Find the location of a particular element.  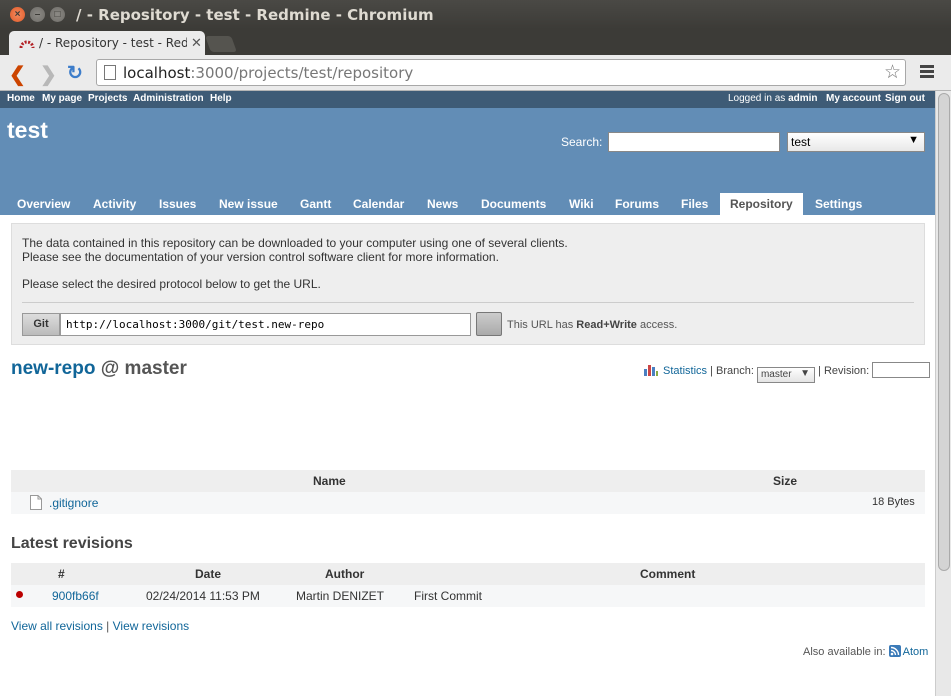

tab-close-icon: ✕ is located at coordinates (196, 43).